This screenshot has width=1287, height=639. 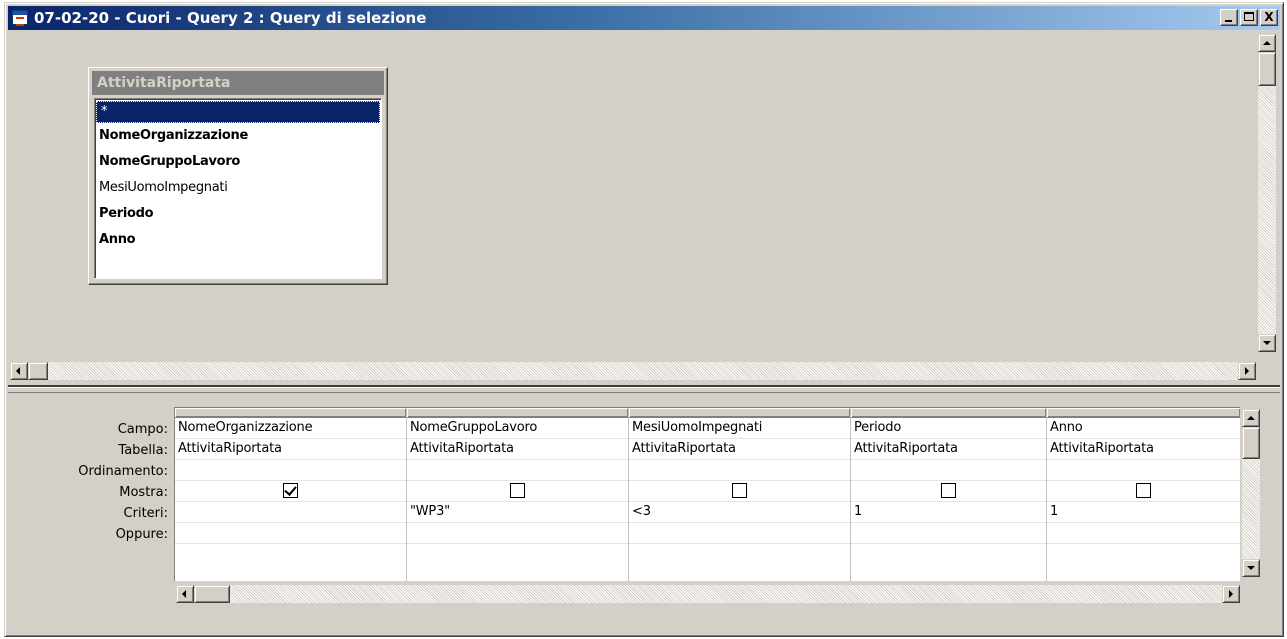 I want to click on grid-column: Periodo AttivitaRiportata 1, so click(x=949, y=494).